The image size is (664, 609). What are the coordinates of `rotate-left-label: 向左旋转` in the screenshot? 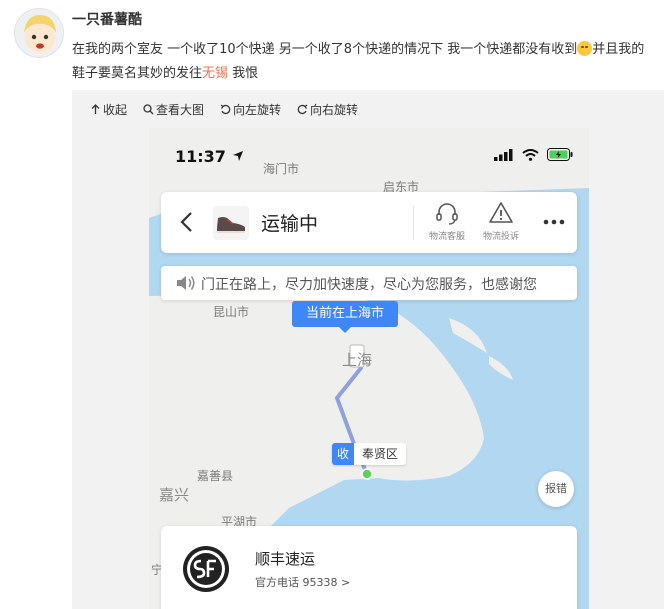 It's located at (257, 110).